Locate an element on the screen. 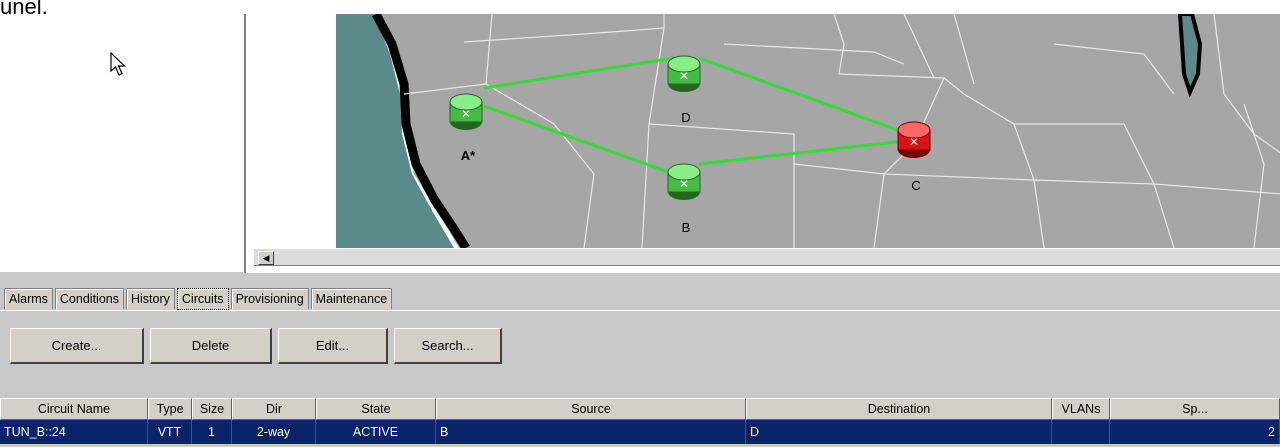 This screenshot has width=1280, height=447. cell-sp: 2 is located at coordinates (1195, 432).